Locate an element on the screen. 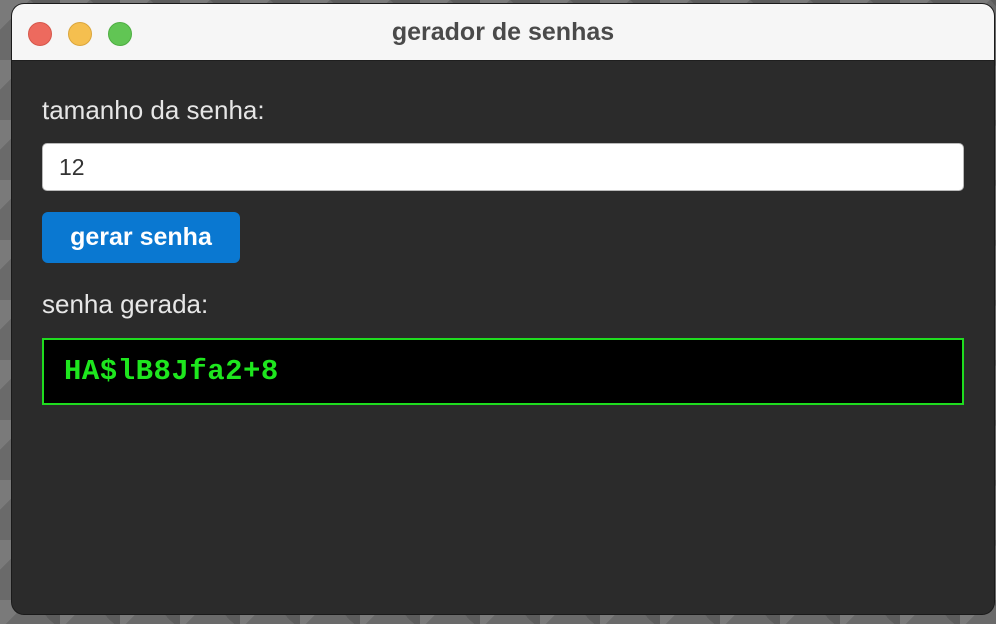 Image resolution: width=996 pixels, height=624 pixels. password-length-label: tamanho da senha: is located at coordinates (153, 110).